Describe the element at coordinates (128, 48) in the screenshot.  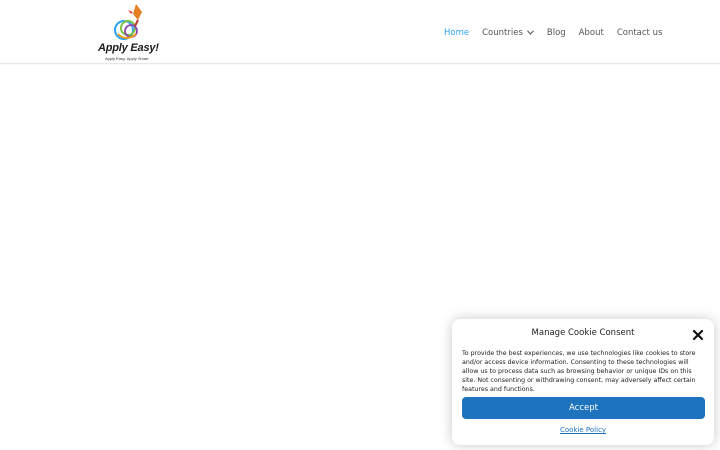
I see `logo-title: Apply Easy!` at that location.